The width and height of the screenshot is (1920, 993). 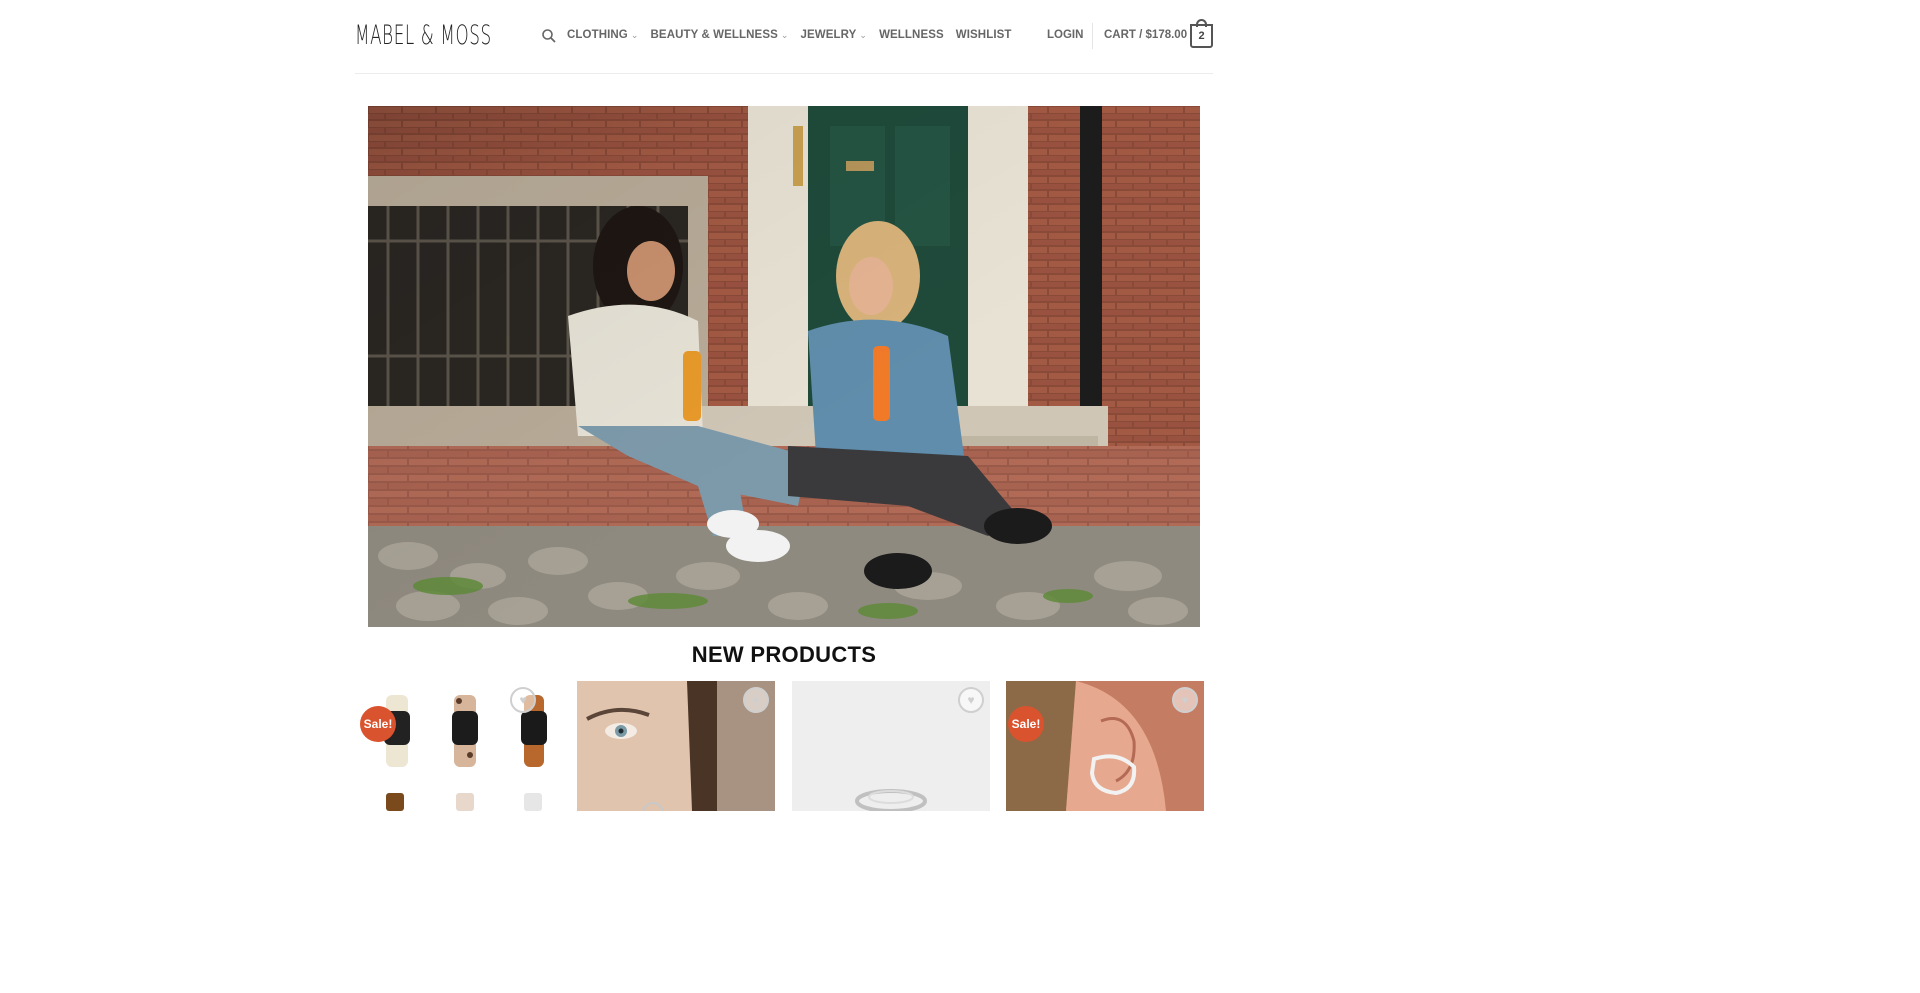 I want to click on login-link: LOGIN, so click(x=1065, y=35).